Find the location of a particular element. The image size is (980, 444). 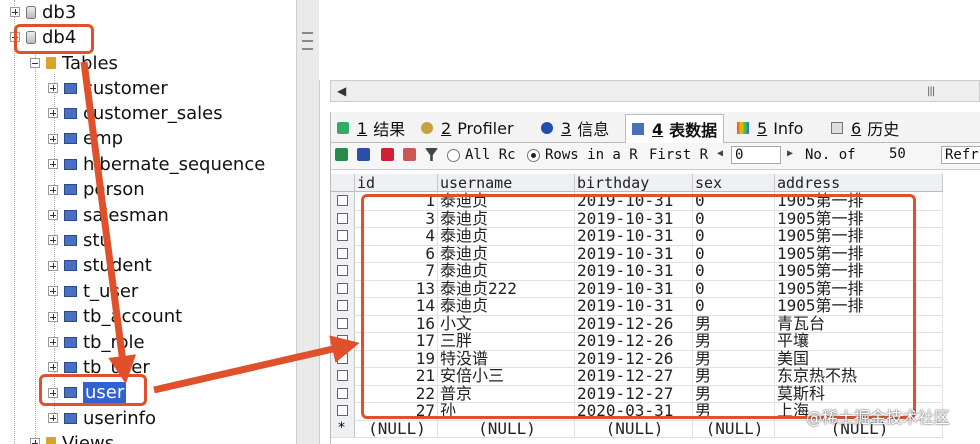

grid-cell-username: 小文 is located at coordinates (506, 323).